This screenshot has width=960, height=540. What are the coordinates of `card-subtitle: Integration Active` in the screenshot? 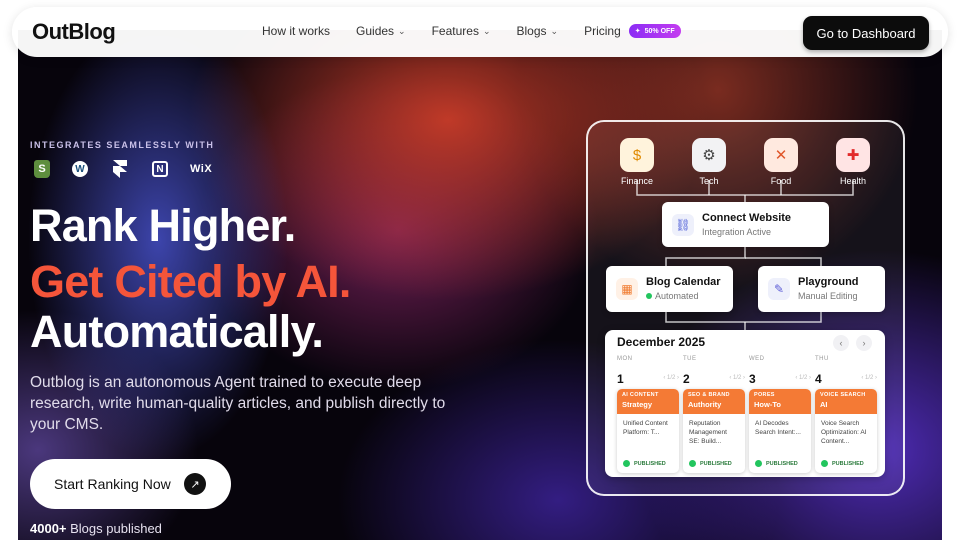 It's located at (737, 232).